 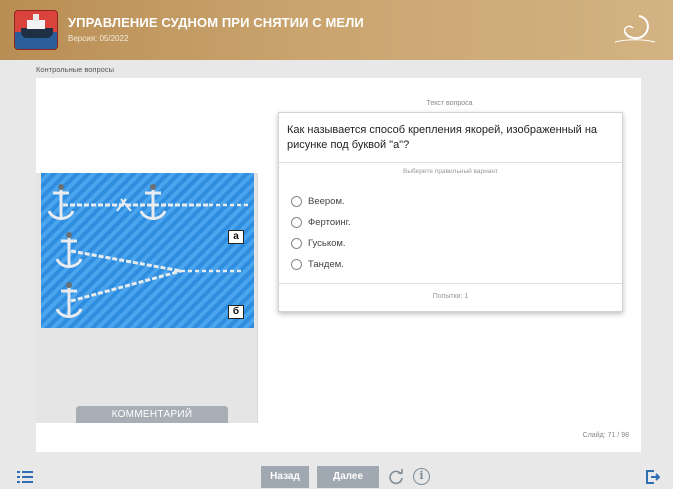 I want to click on brand-logo-icon, so click(x=635, y=29).